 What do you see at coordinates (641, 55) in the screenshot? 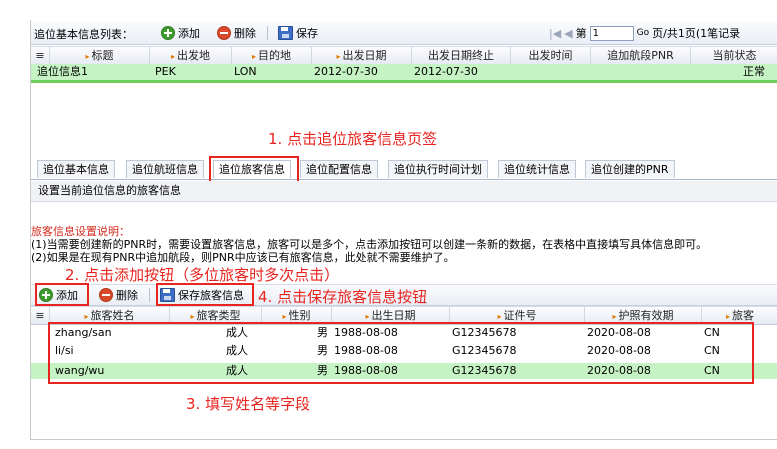
I see `column-header: 追加航段PNR` at bounding box center [641, 55].